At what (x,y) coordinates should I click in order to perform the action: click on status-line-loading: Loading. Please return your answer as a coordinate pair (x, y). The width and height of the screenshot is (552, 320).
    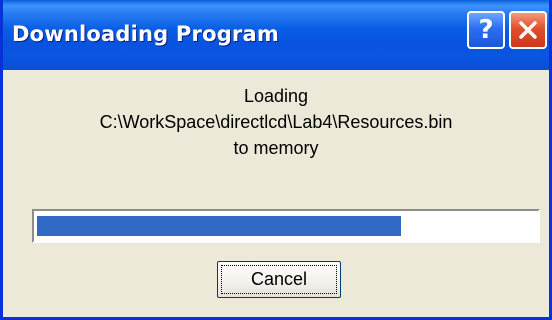
    Looking at the image, I should click on (276, 96).